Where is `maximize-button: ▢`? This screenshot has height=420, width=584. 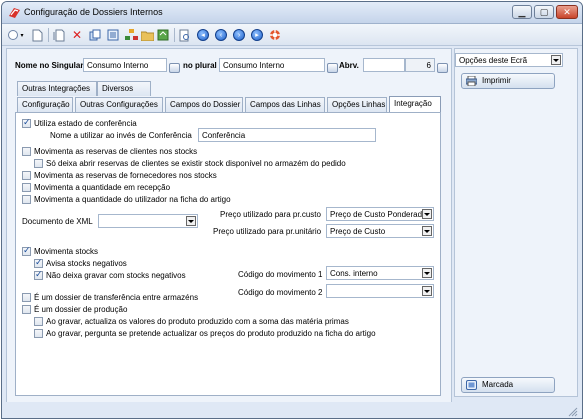
maximize-button: ▢ is located at coordinates (544, 12).